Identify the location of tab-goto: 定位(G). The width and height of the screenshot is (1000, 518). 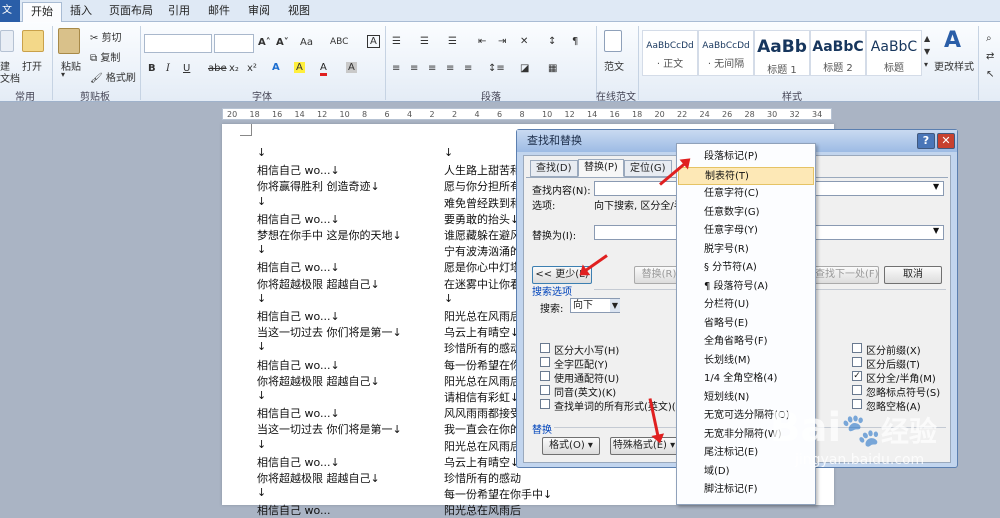
(648, 168).